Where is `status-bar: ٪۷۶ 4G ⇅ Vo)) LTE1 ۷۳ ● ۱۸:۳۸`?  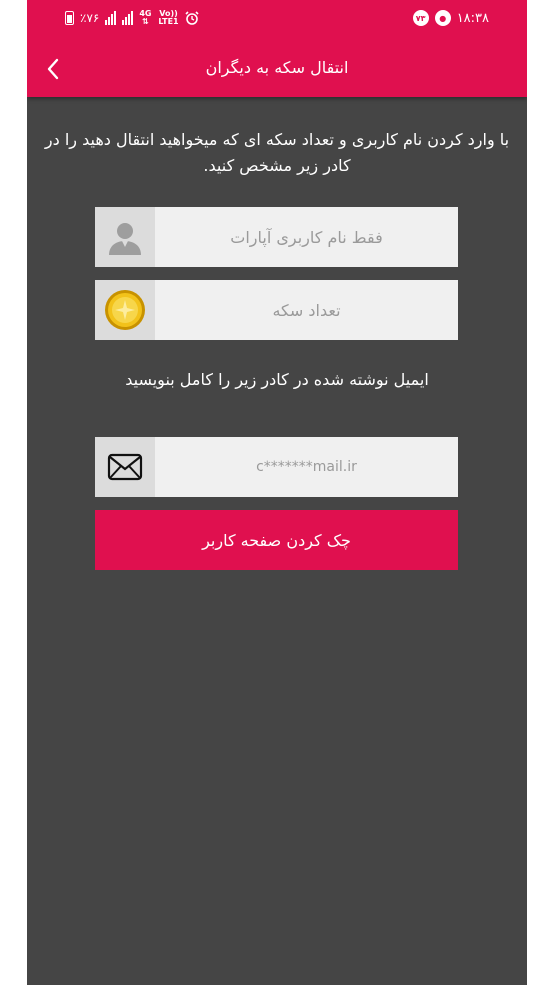
status-bar: ٪۷۶ 4G ⇅ Vo)) LTE1 ۷۳ ● ۱۸:۳۸ is located at coordinates (277, 19).